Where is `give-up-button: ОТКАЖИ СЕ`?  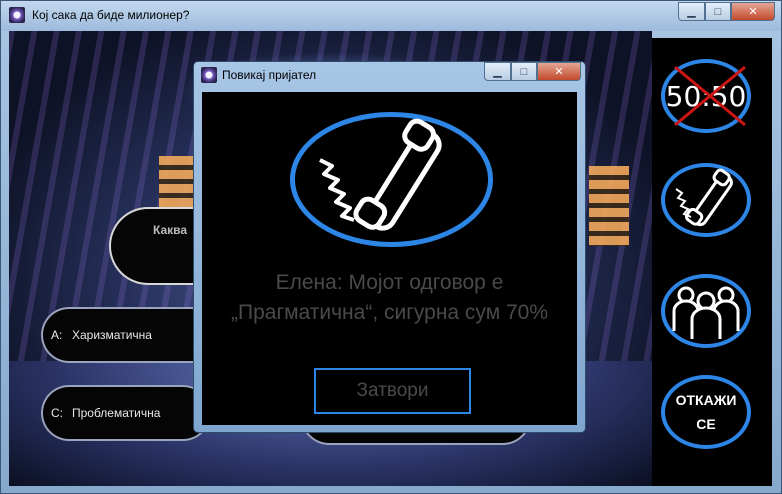
give-up-button: ОТКАЖИ СЕ is located at coordinates (706, 412).